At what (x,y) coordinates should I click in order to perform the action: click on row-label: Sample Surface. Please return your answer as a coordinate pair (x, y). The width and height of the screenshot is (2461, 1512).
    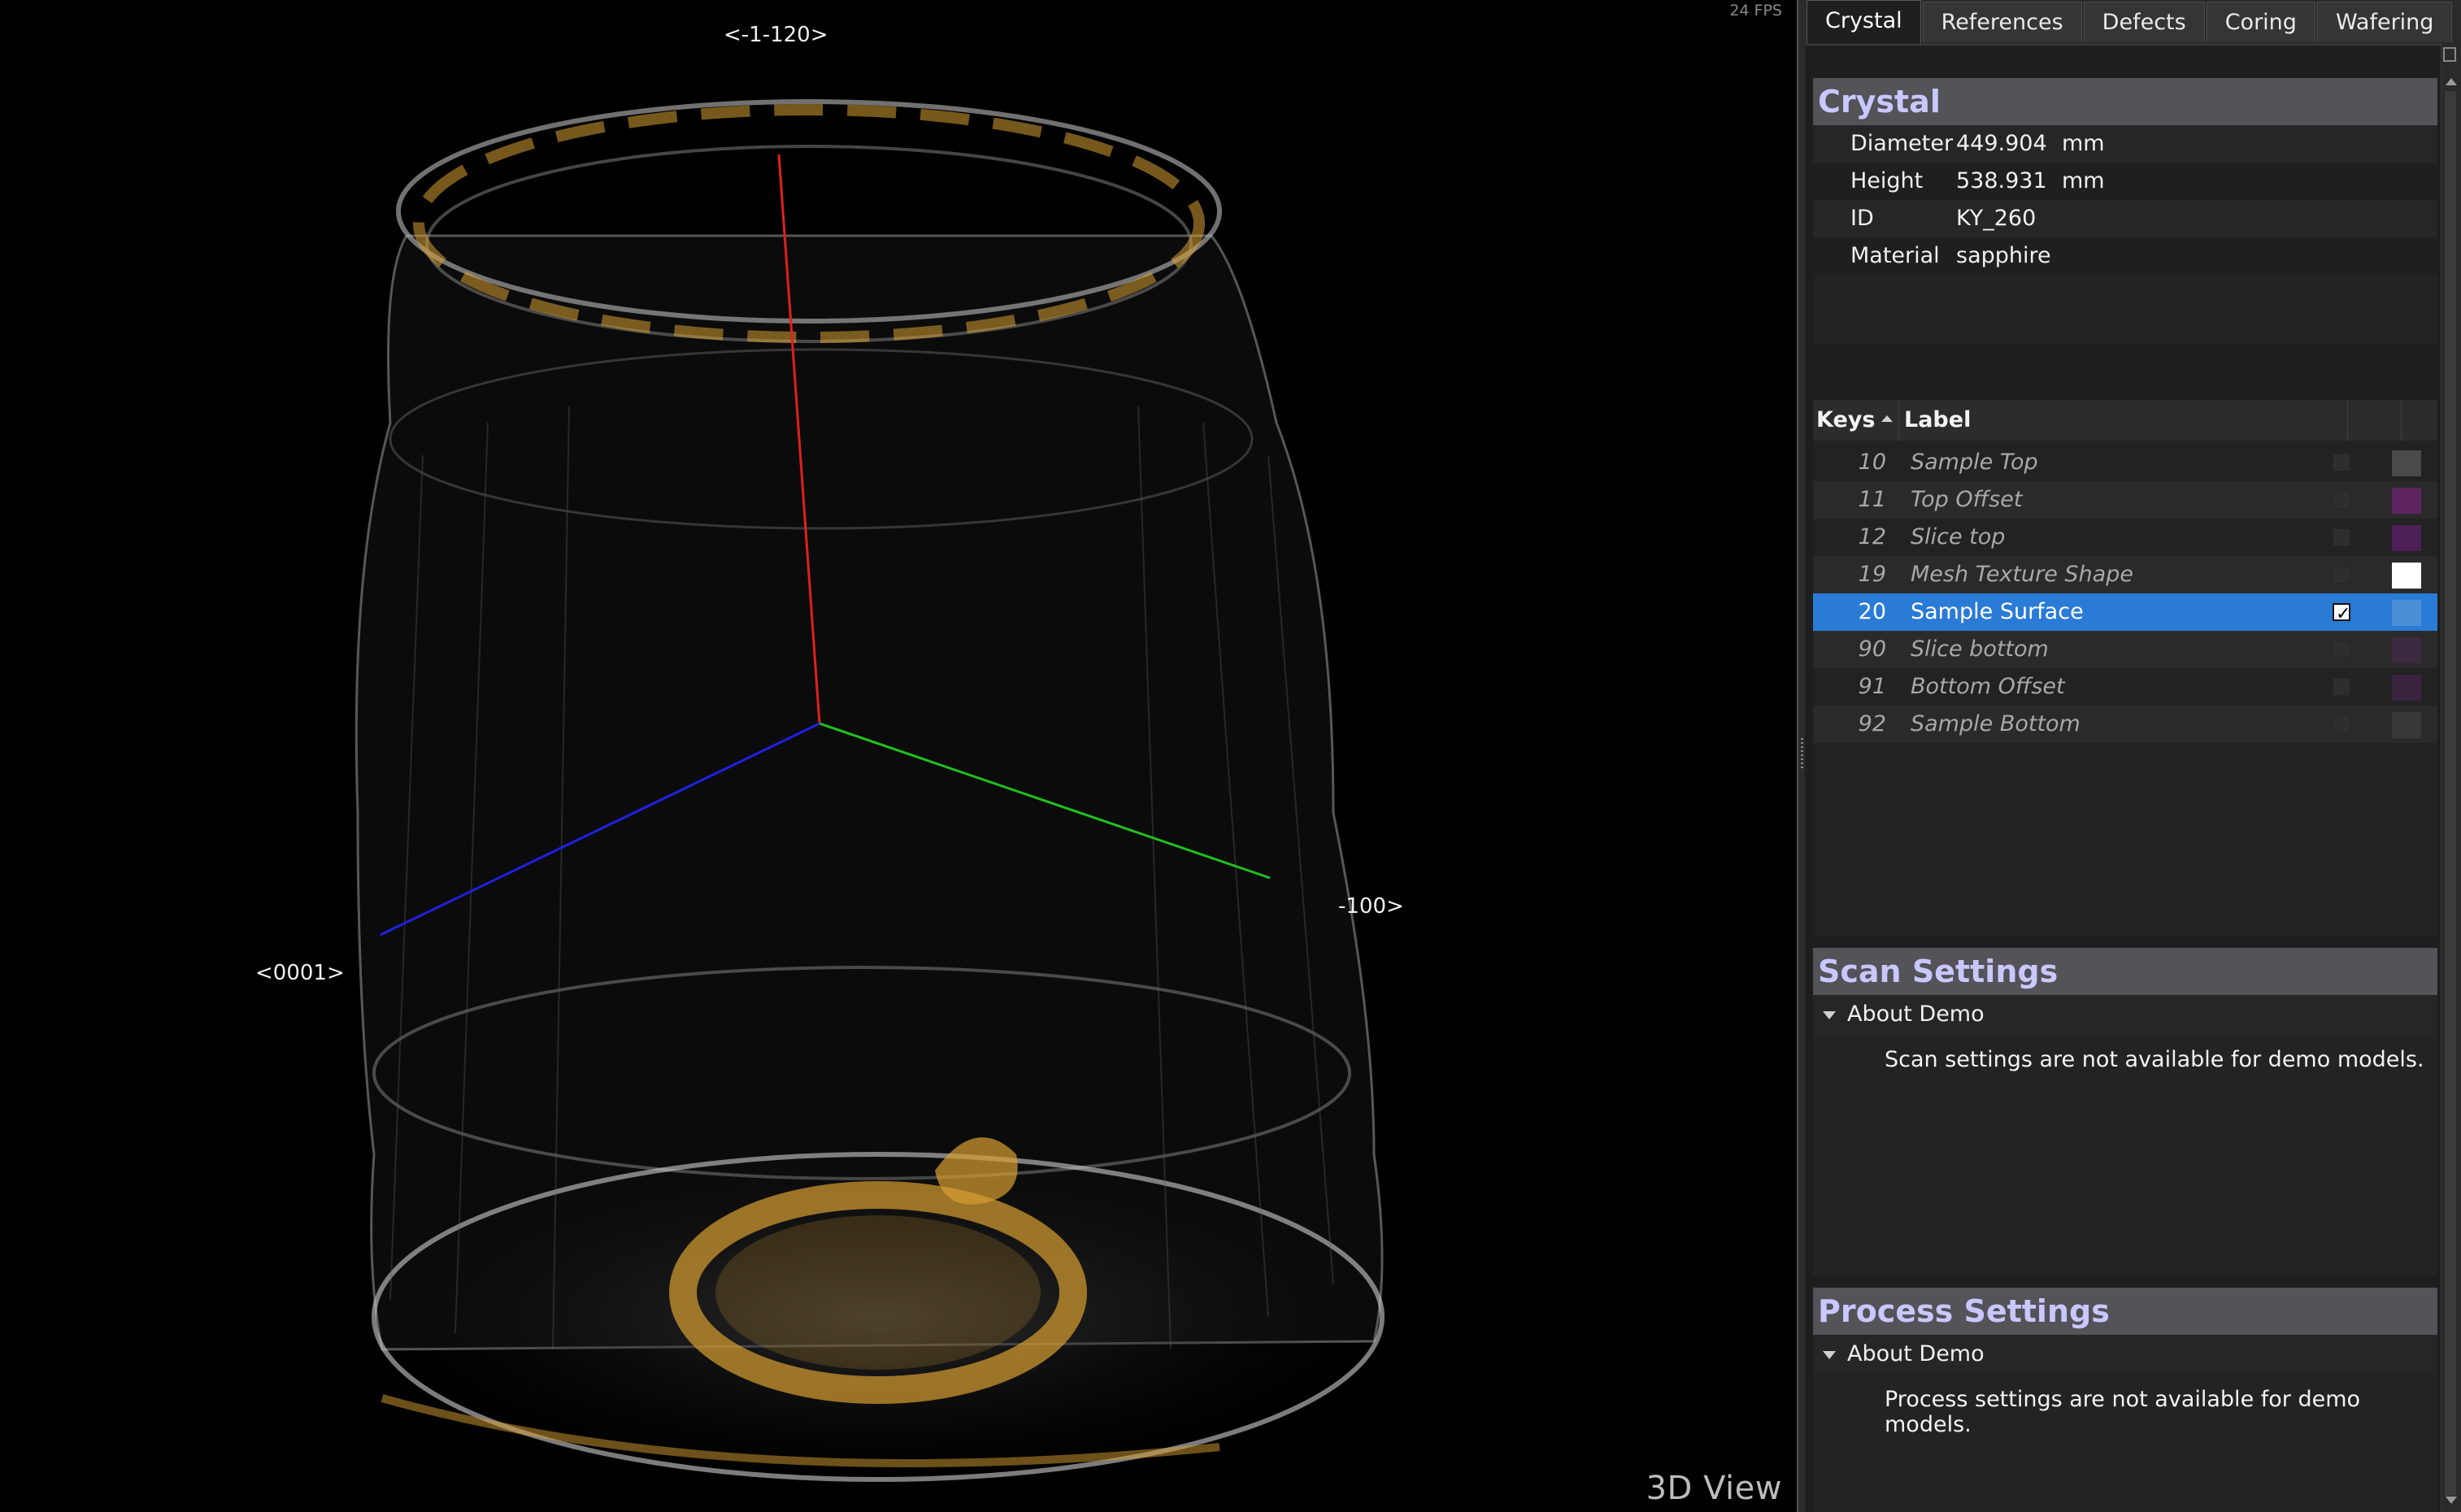
    Looking at the image, I should click on (1997, 611).